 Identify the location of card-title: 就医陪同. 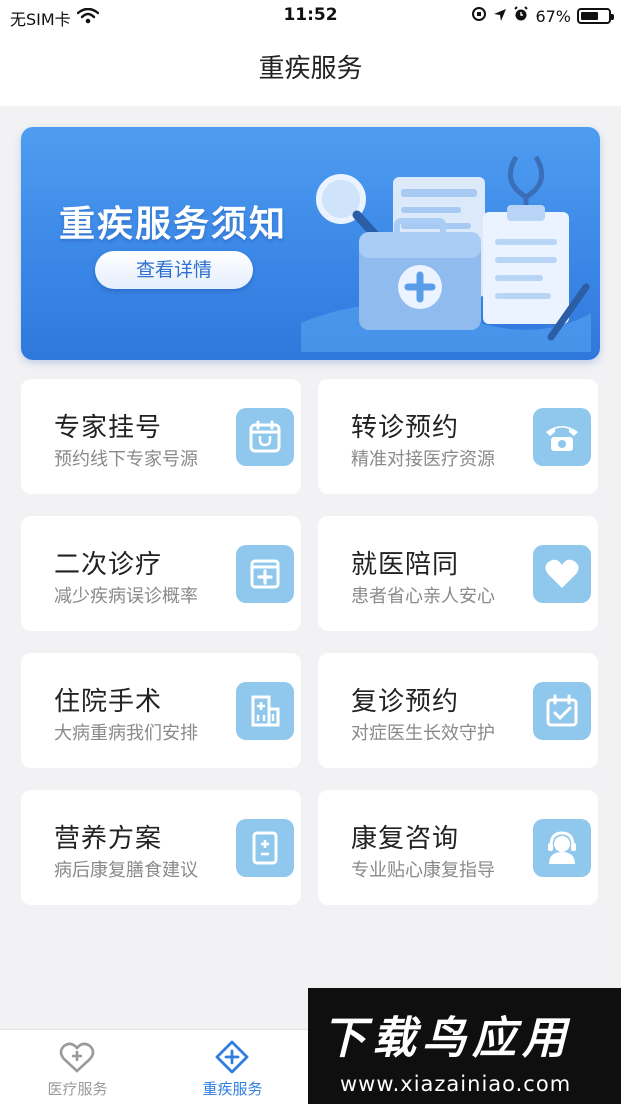
(405, 565).